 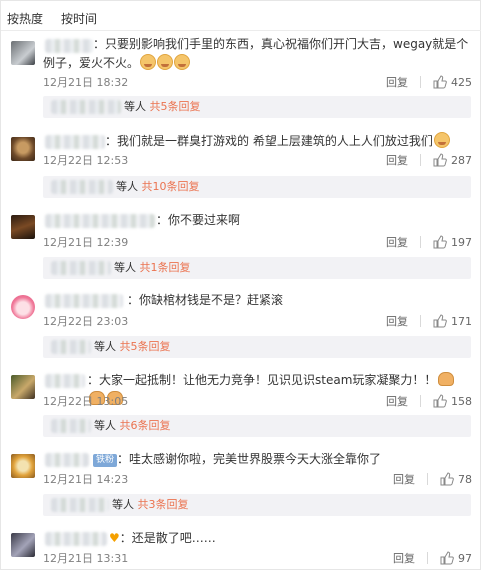 What do you see at coordinates (461, 160) in the screenshot?
I see `like-count: 287` at bounding box center [461, 160].